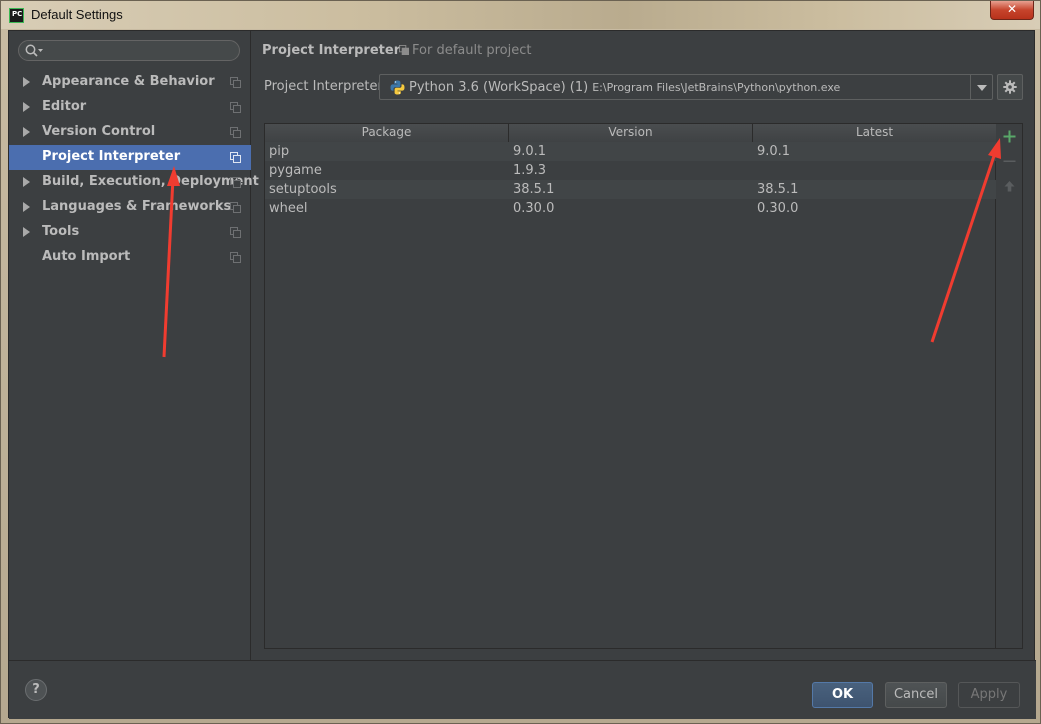 The height and width of the screenshot is (724, 1041). I want to click on cell-package: pygame, so click(295, 170).